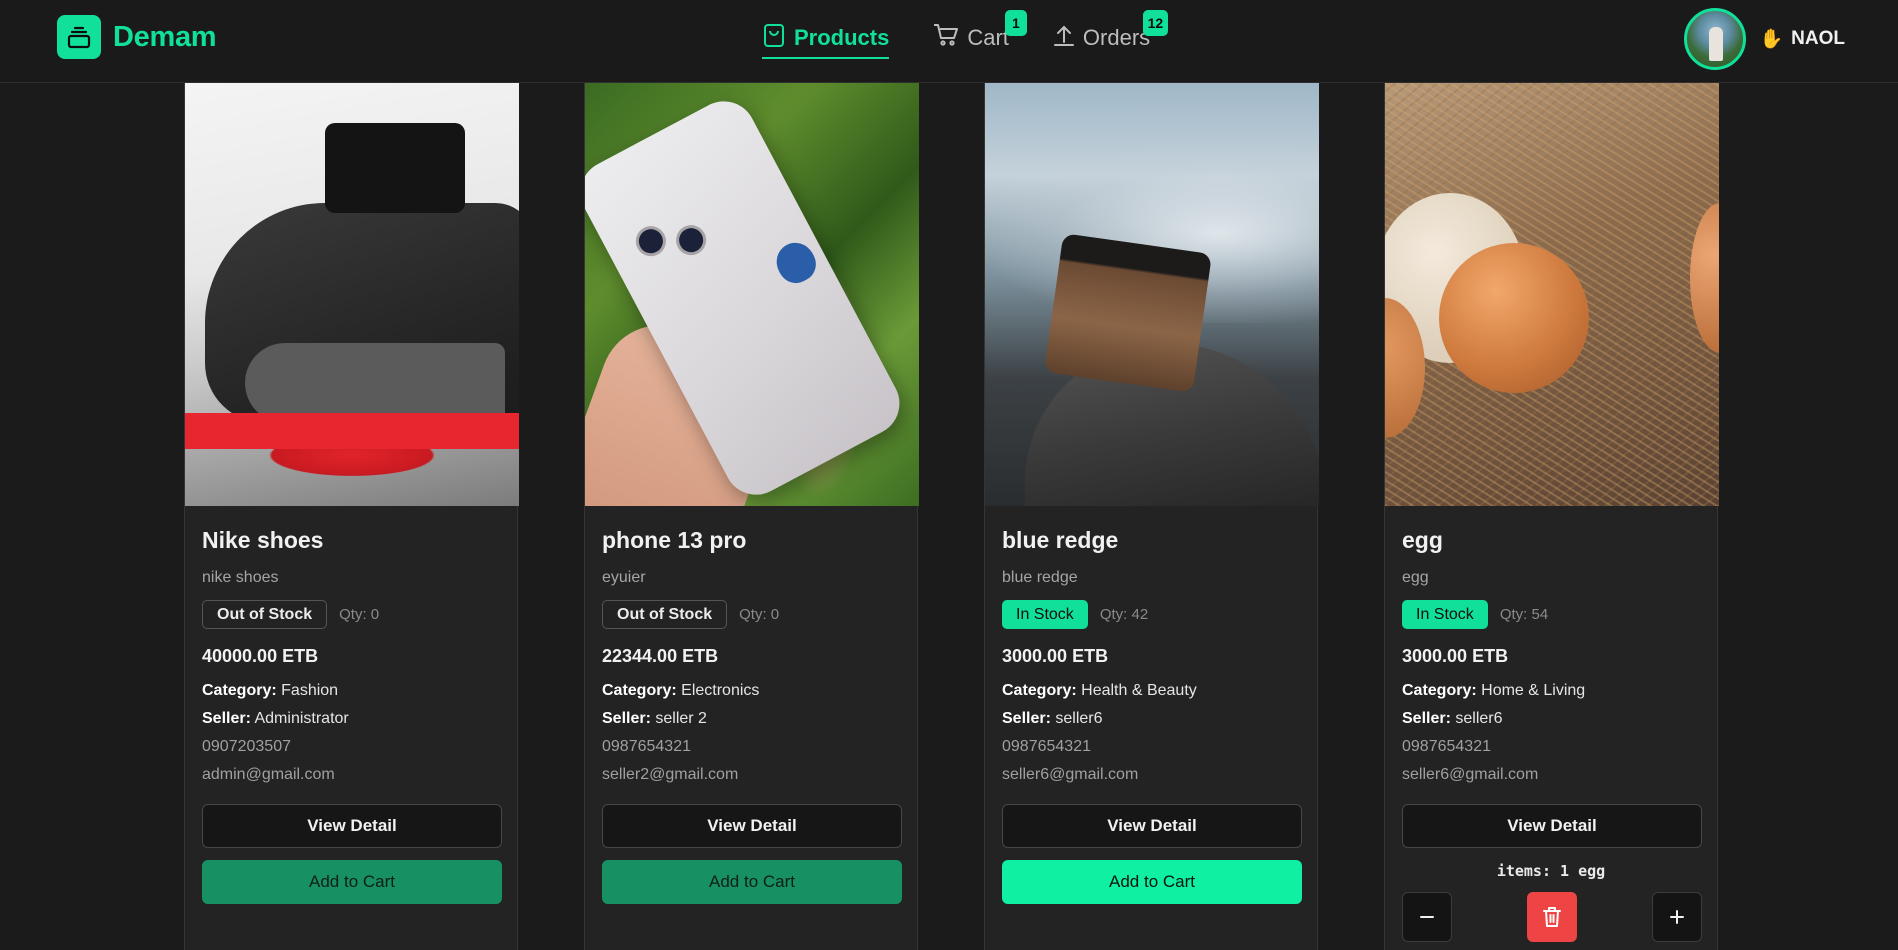  I want to click on main-nav: Products Cart 1 Orders 12, so click(965, 34).